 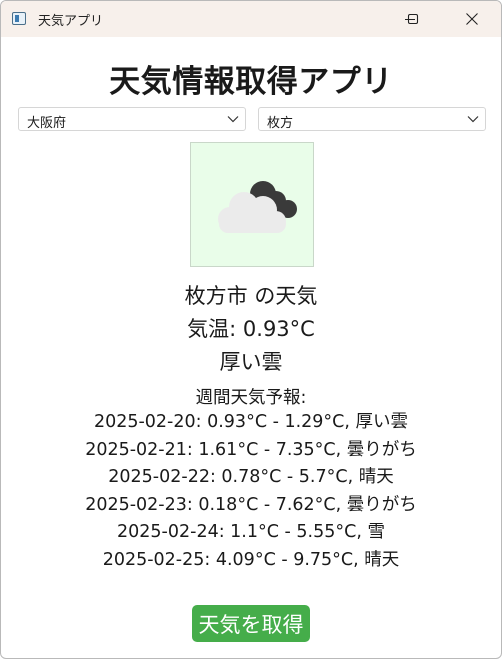 I want to click on close-icon, so click(x=472, y=19).